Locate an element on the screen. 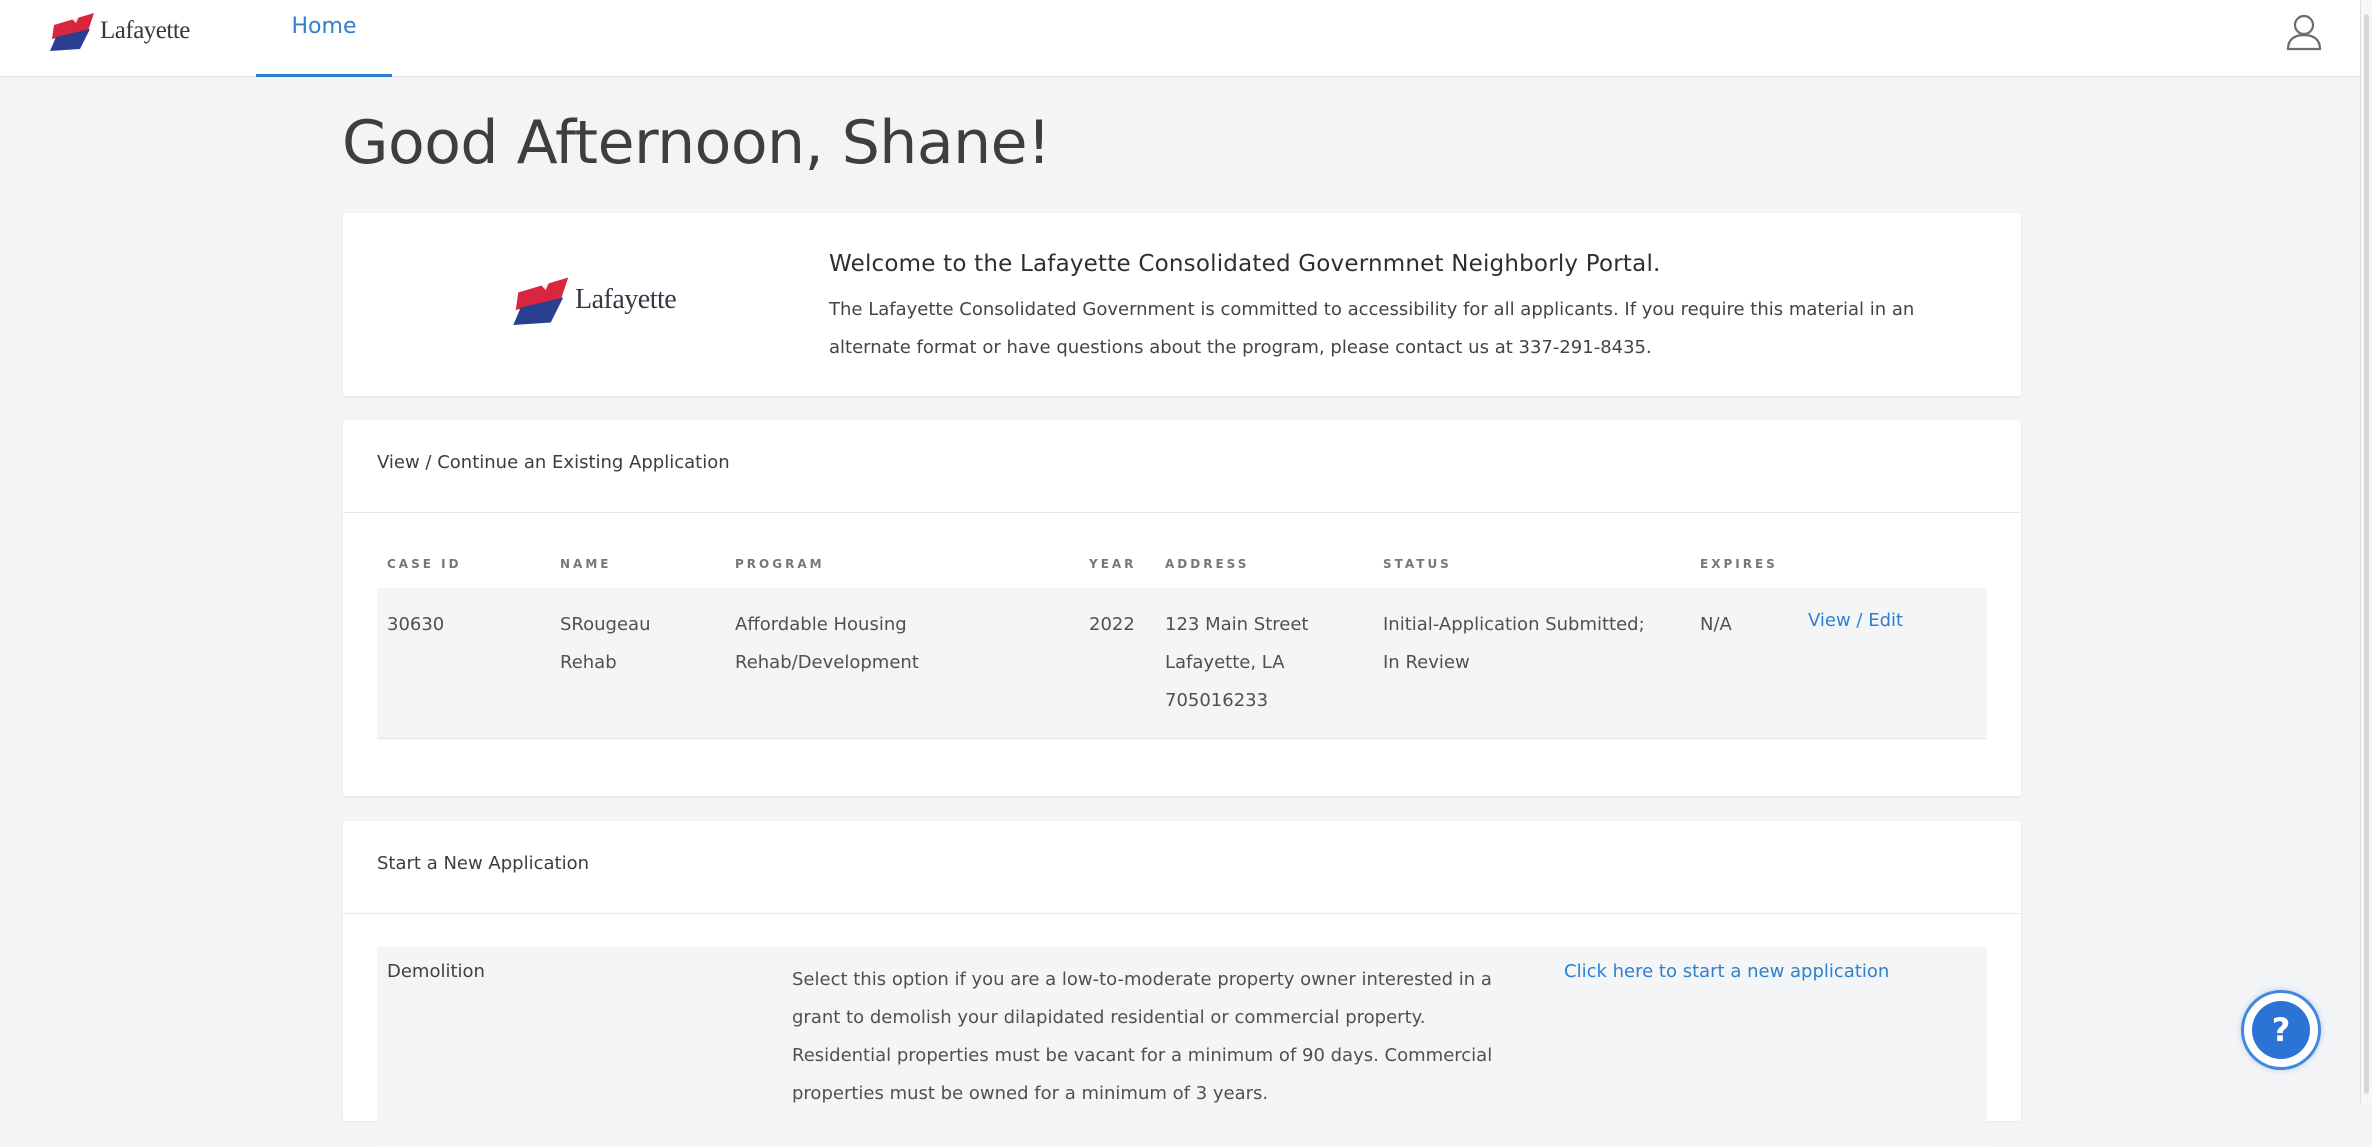  cell-case-id: 30630 is located at coordinates (416, 624).